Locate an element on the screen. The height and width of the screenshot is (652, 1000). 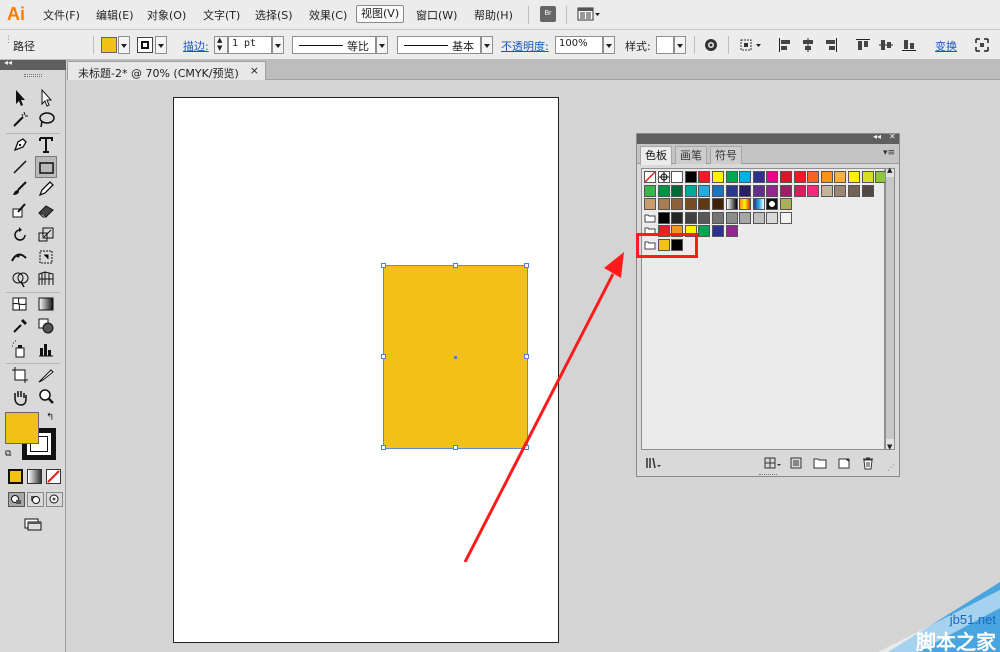
transform-link: 变换 is located at coordinates (946, 46).